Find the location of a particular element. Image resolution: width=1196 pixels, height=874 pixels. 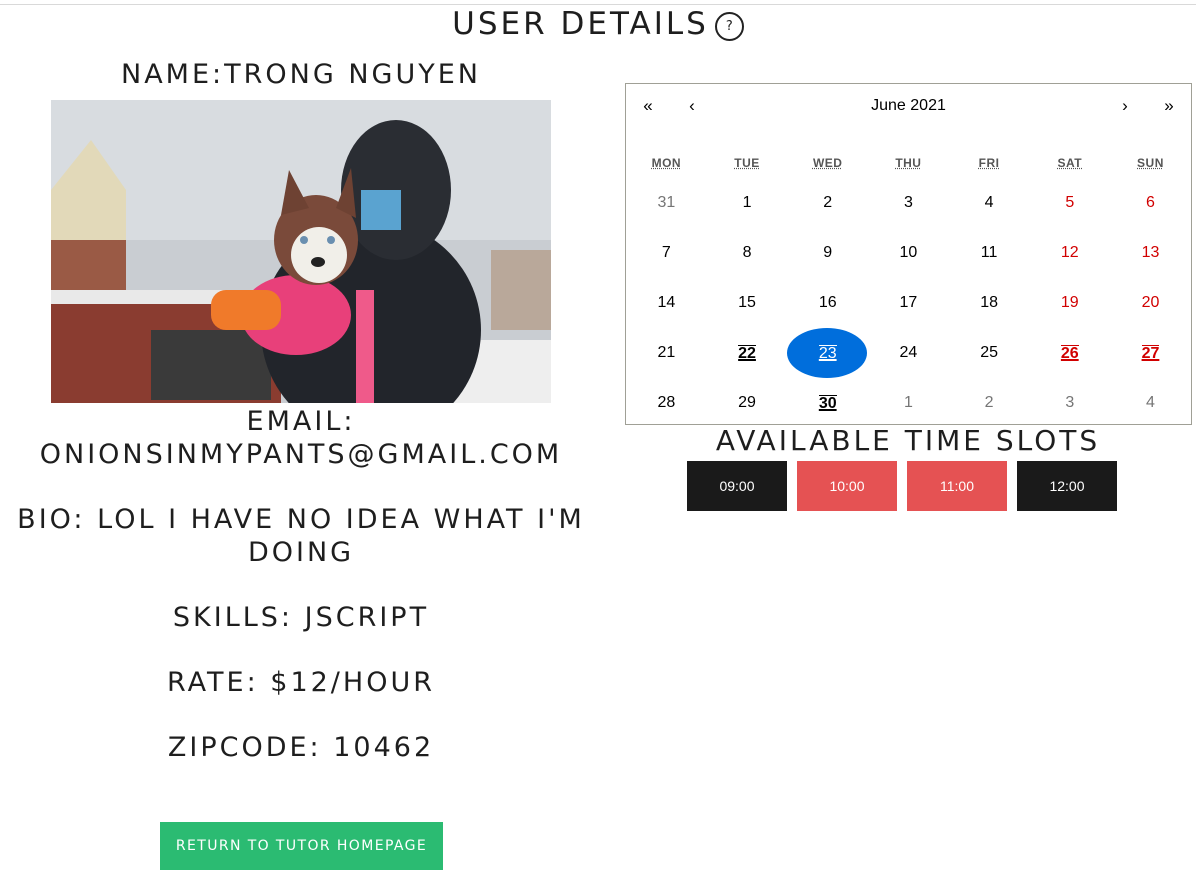

time-slots-title: AVAILABLE TIME SLOTS is located at coordinates (908, 440).